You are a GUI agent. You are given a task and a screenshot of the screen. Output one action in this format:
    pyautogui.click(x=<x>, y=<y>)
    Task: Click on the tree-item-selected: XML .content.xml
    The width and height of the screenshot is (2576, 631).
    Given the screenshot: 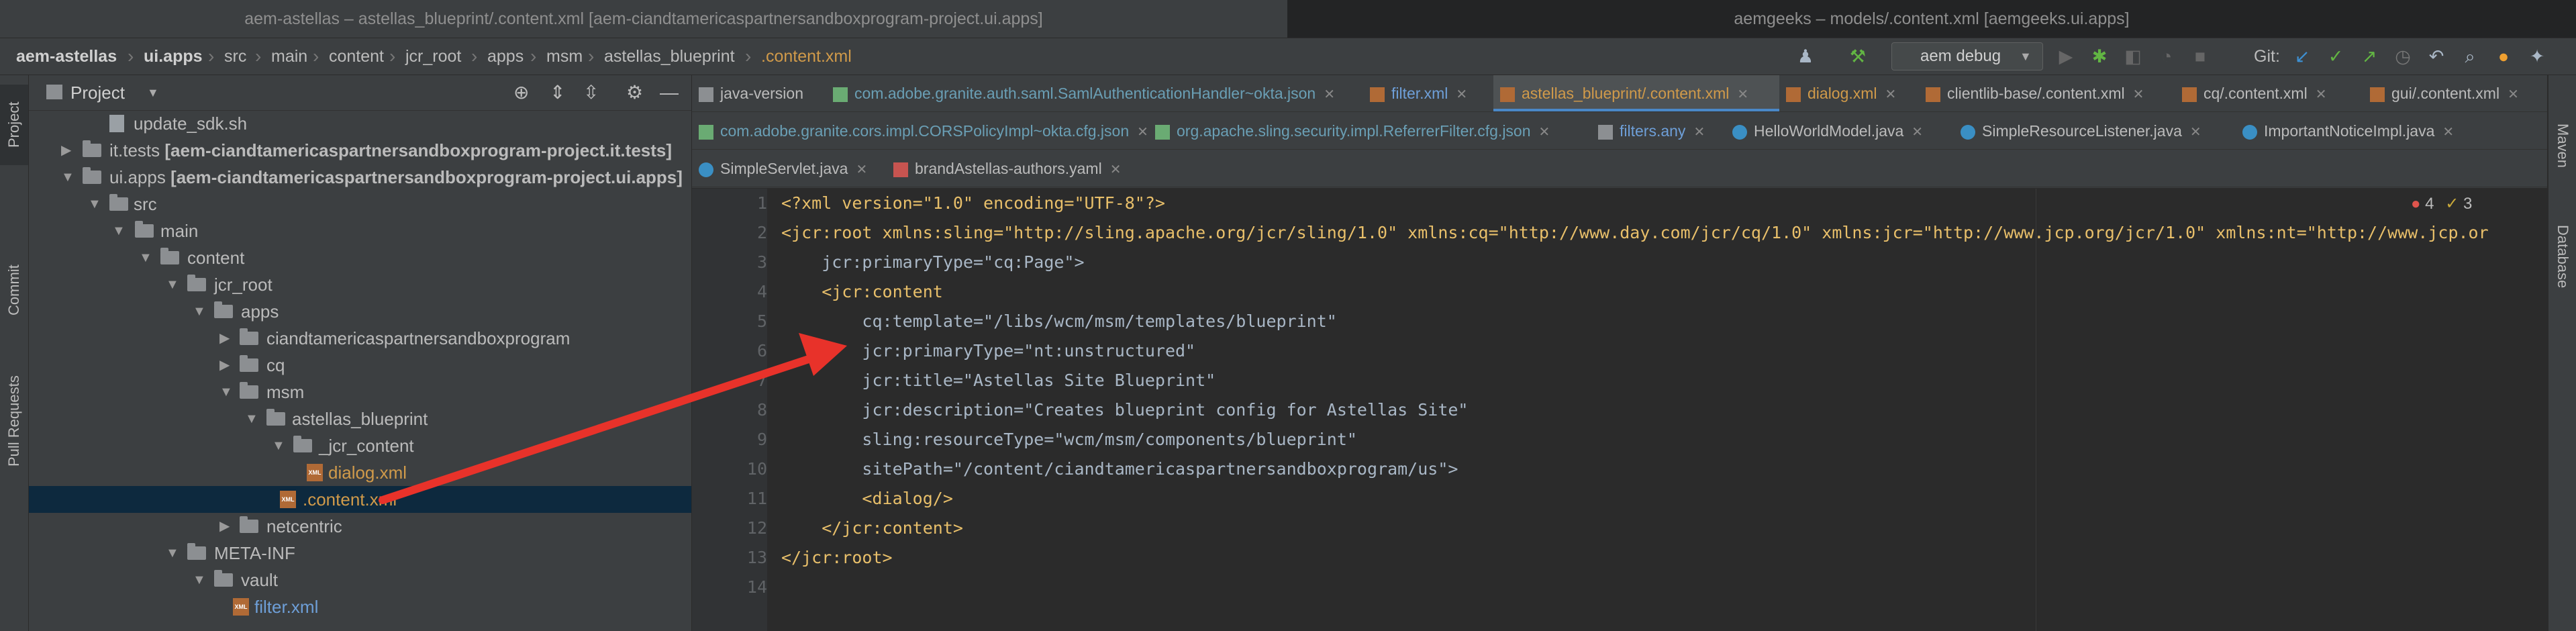 What is the action you would take?
    pyautogui.click(x=360, y=500)
    